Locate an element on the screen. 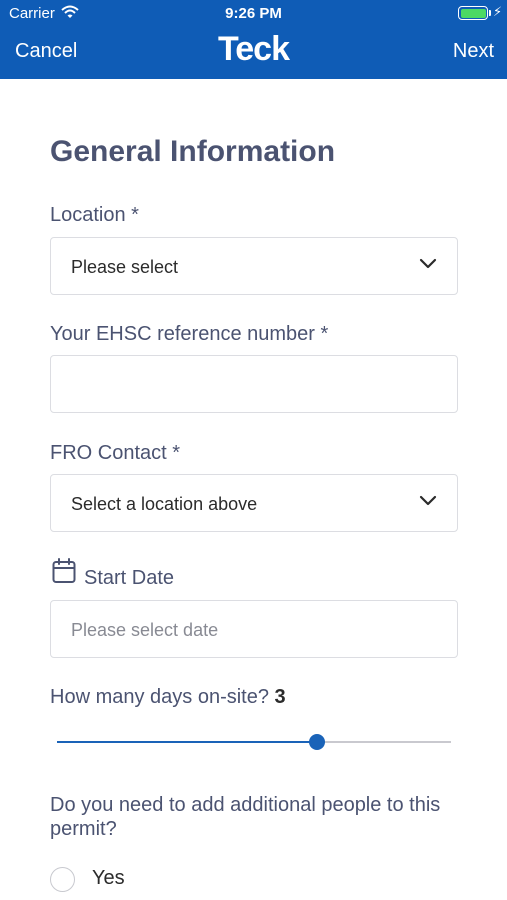  header-bar: Carrier 9:26 PM ⚡ Cancel Teck Next is located at coordinates (253, 39).